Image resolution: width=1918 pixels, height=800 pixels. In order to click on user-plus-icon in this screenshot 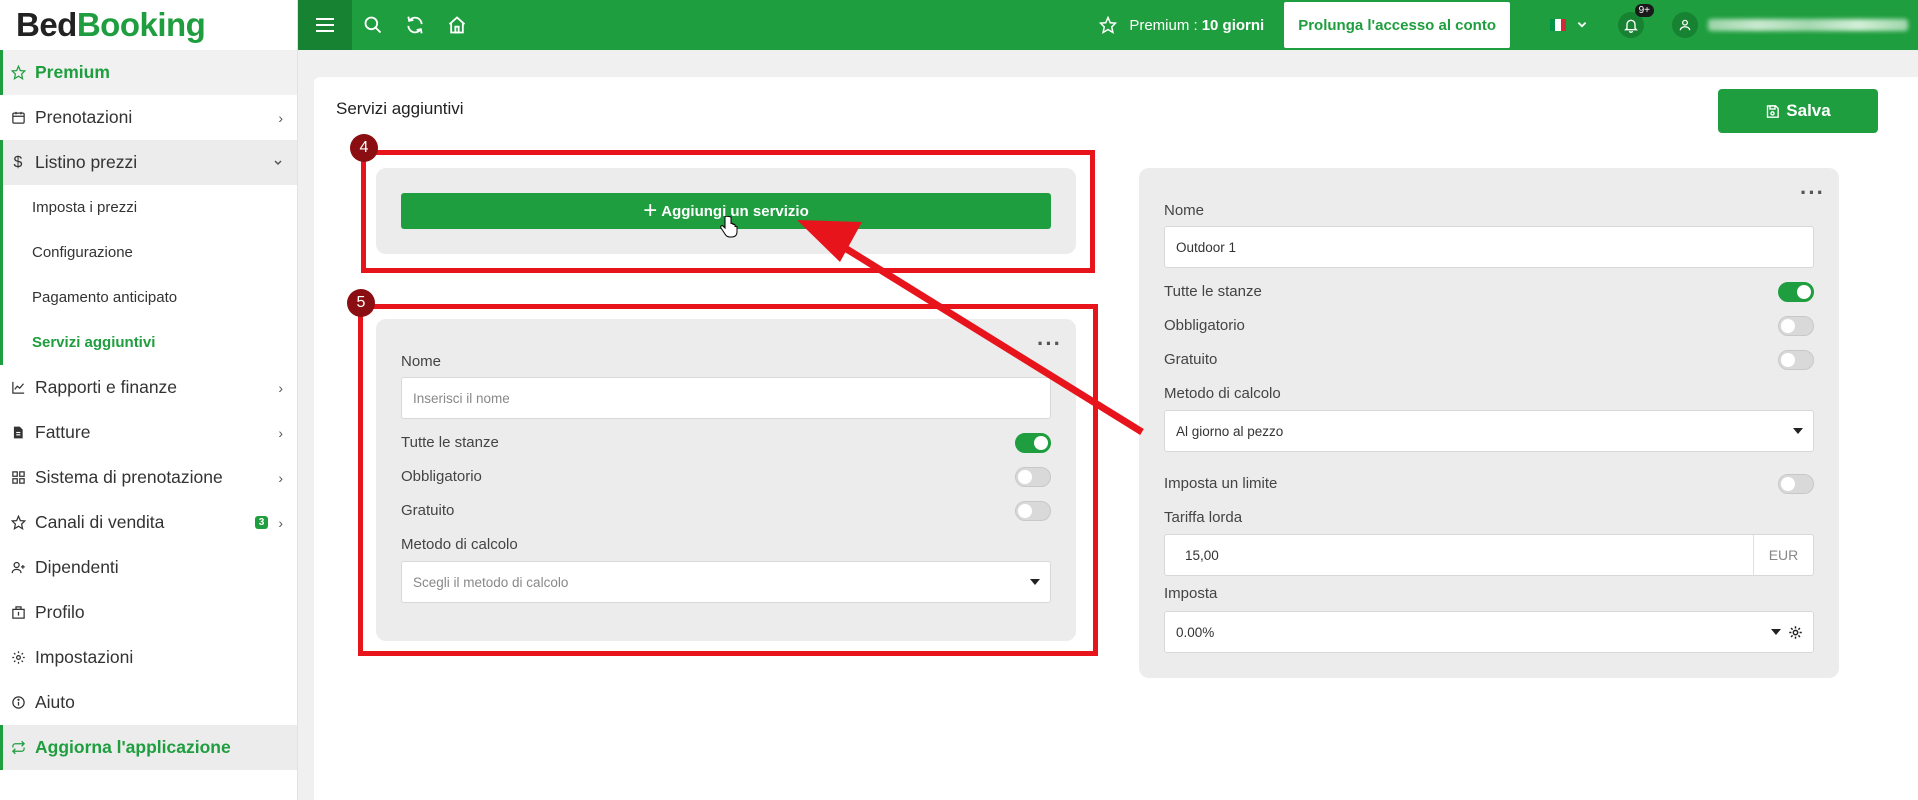, I will do `click(18, 568)`.